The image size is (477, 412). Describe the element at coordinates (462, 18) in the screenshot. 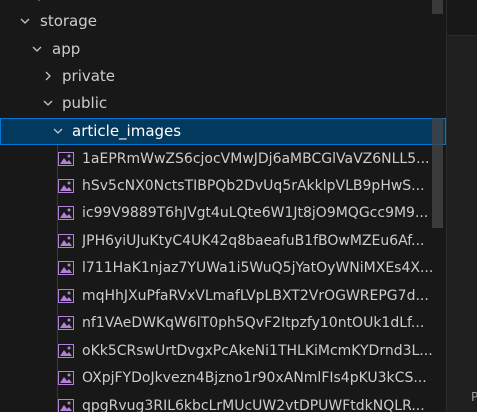

I see `editor-tab-bar` at that location.